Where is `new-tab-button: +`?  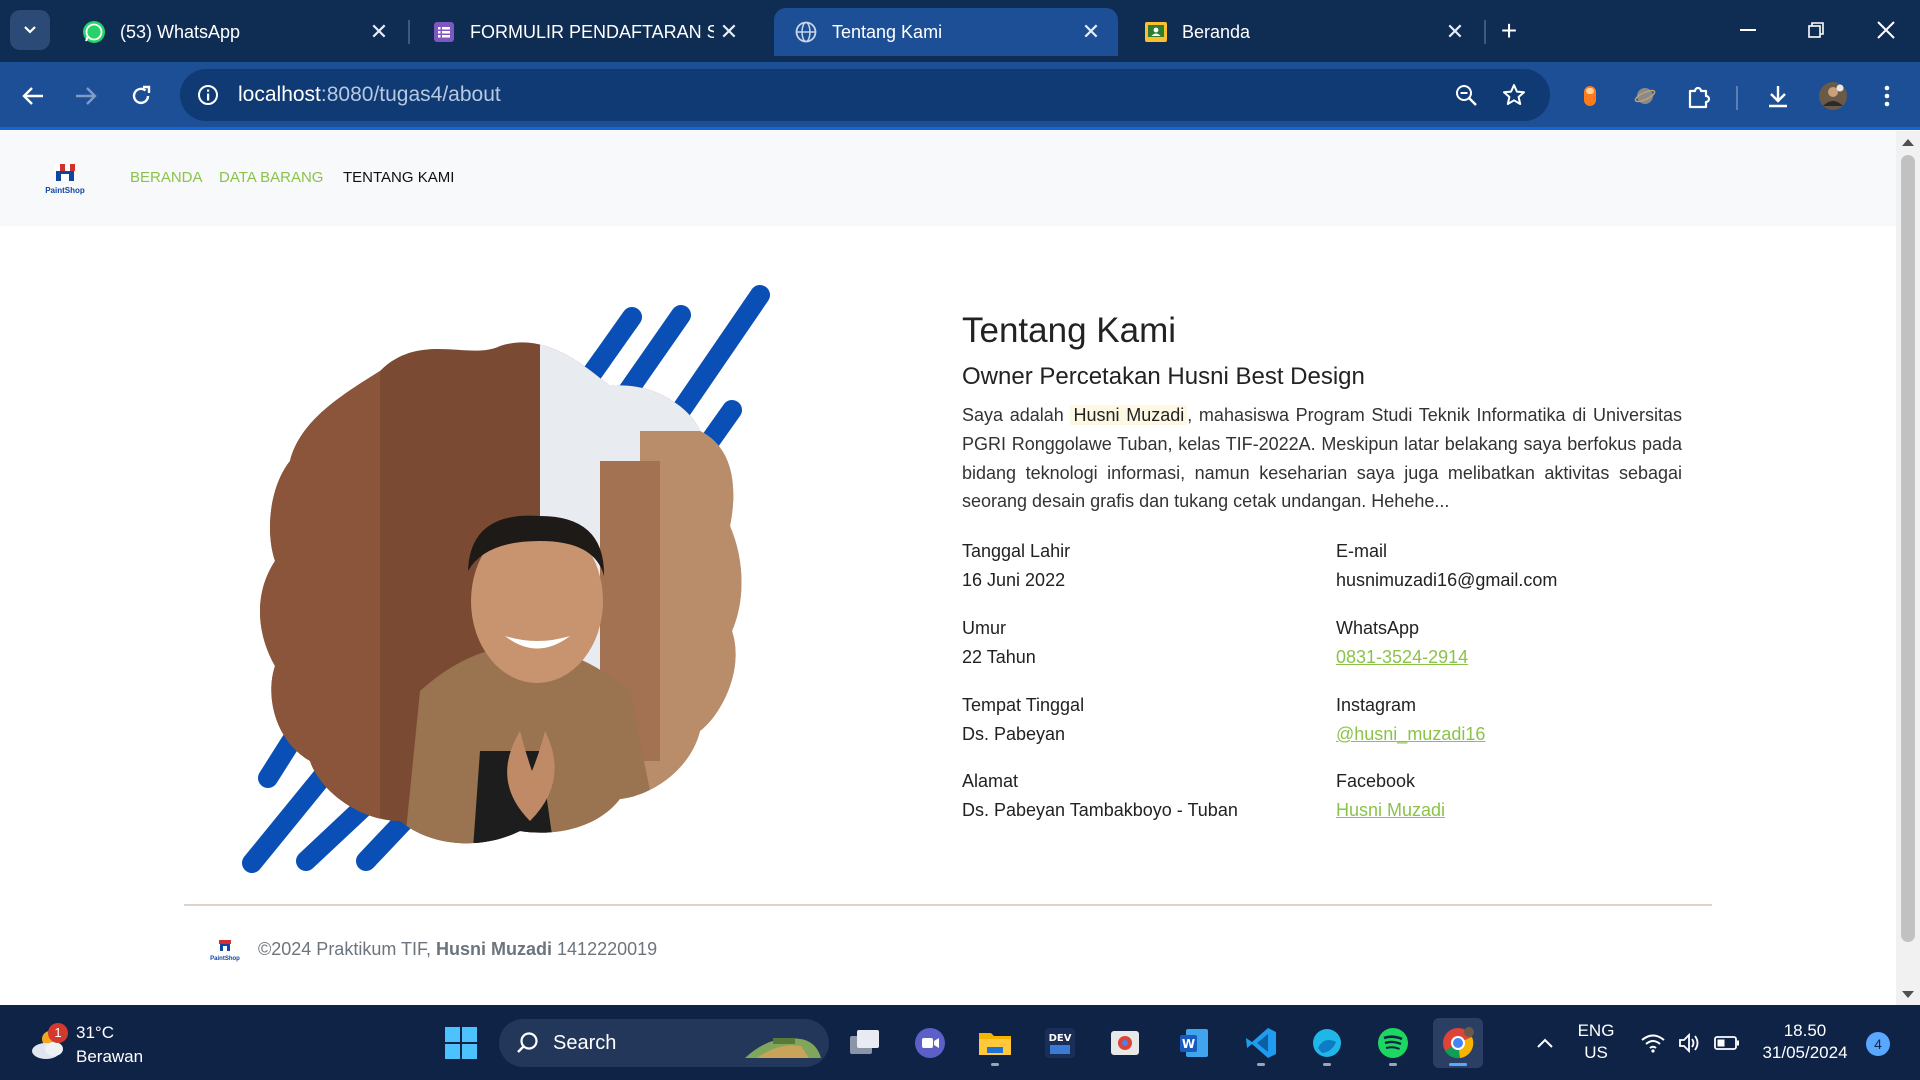 new-tab-button: + is located at coordinates (1509, 31).